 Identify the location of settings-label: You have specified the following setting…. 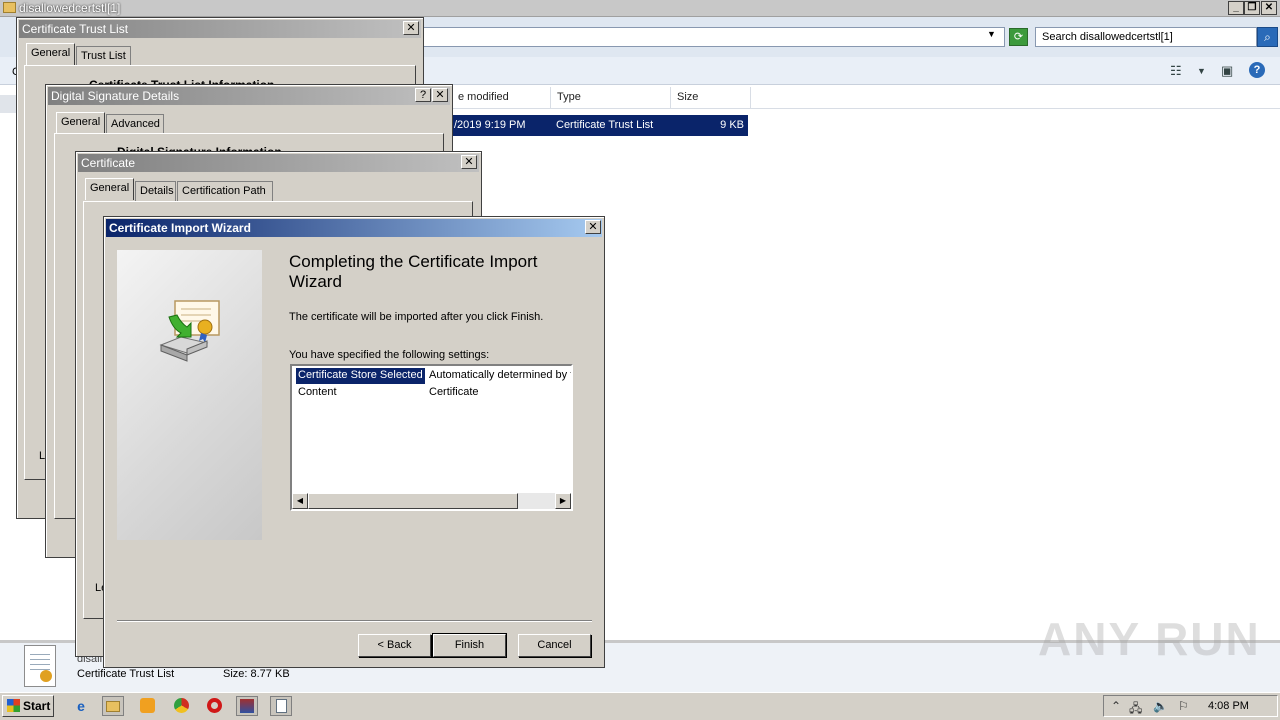
(389, 355).